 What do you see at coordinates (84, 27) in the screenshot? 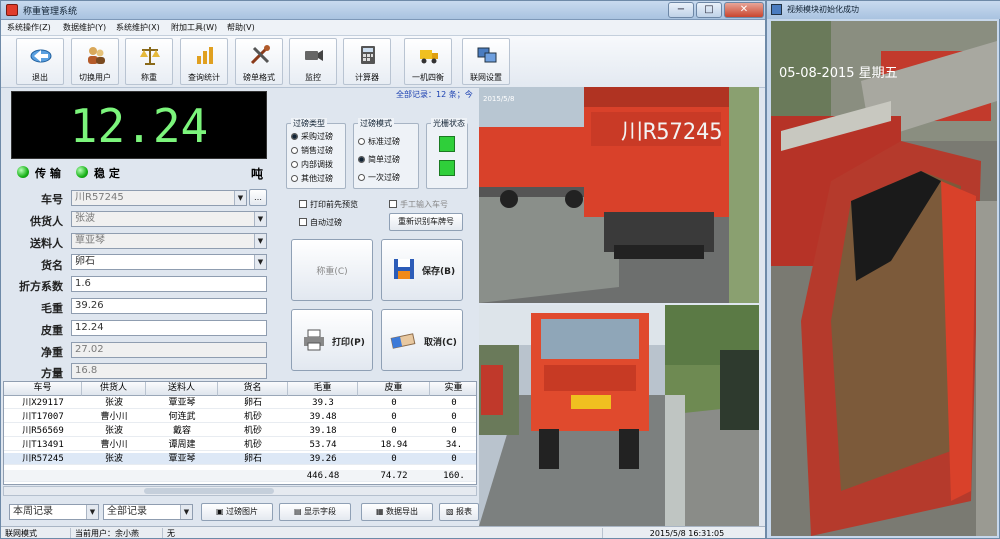
I see `menu-data: 数据维护(Y)` at bounding box center [84, 27].